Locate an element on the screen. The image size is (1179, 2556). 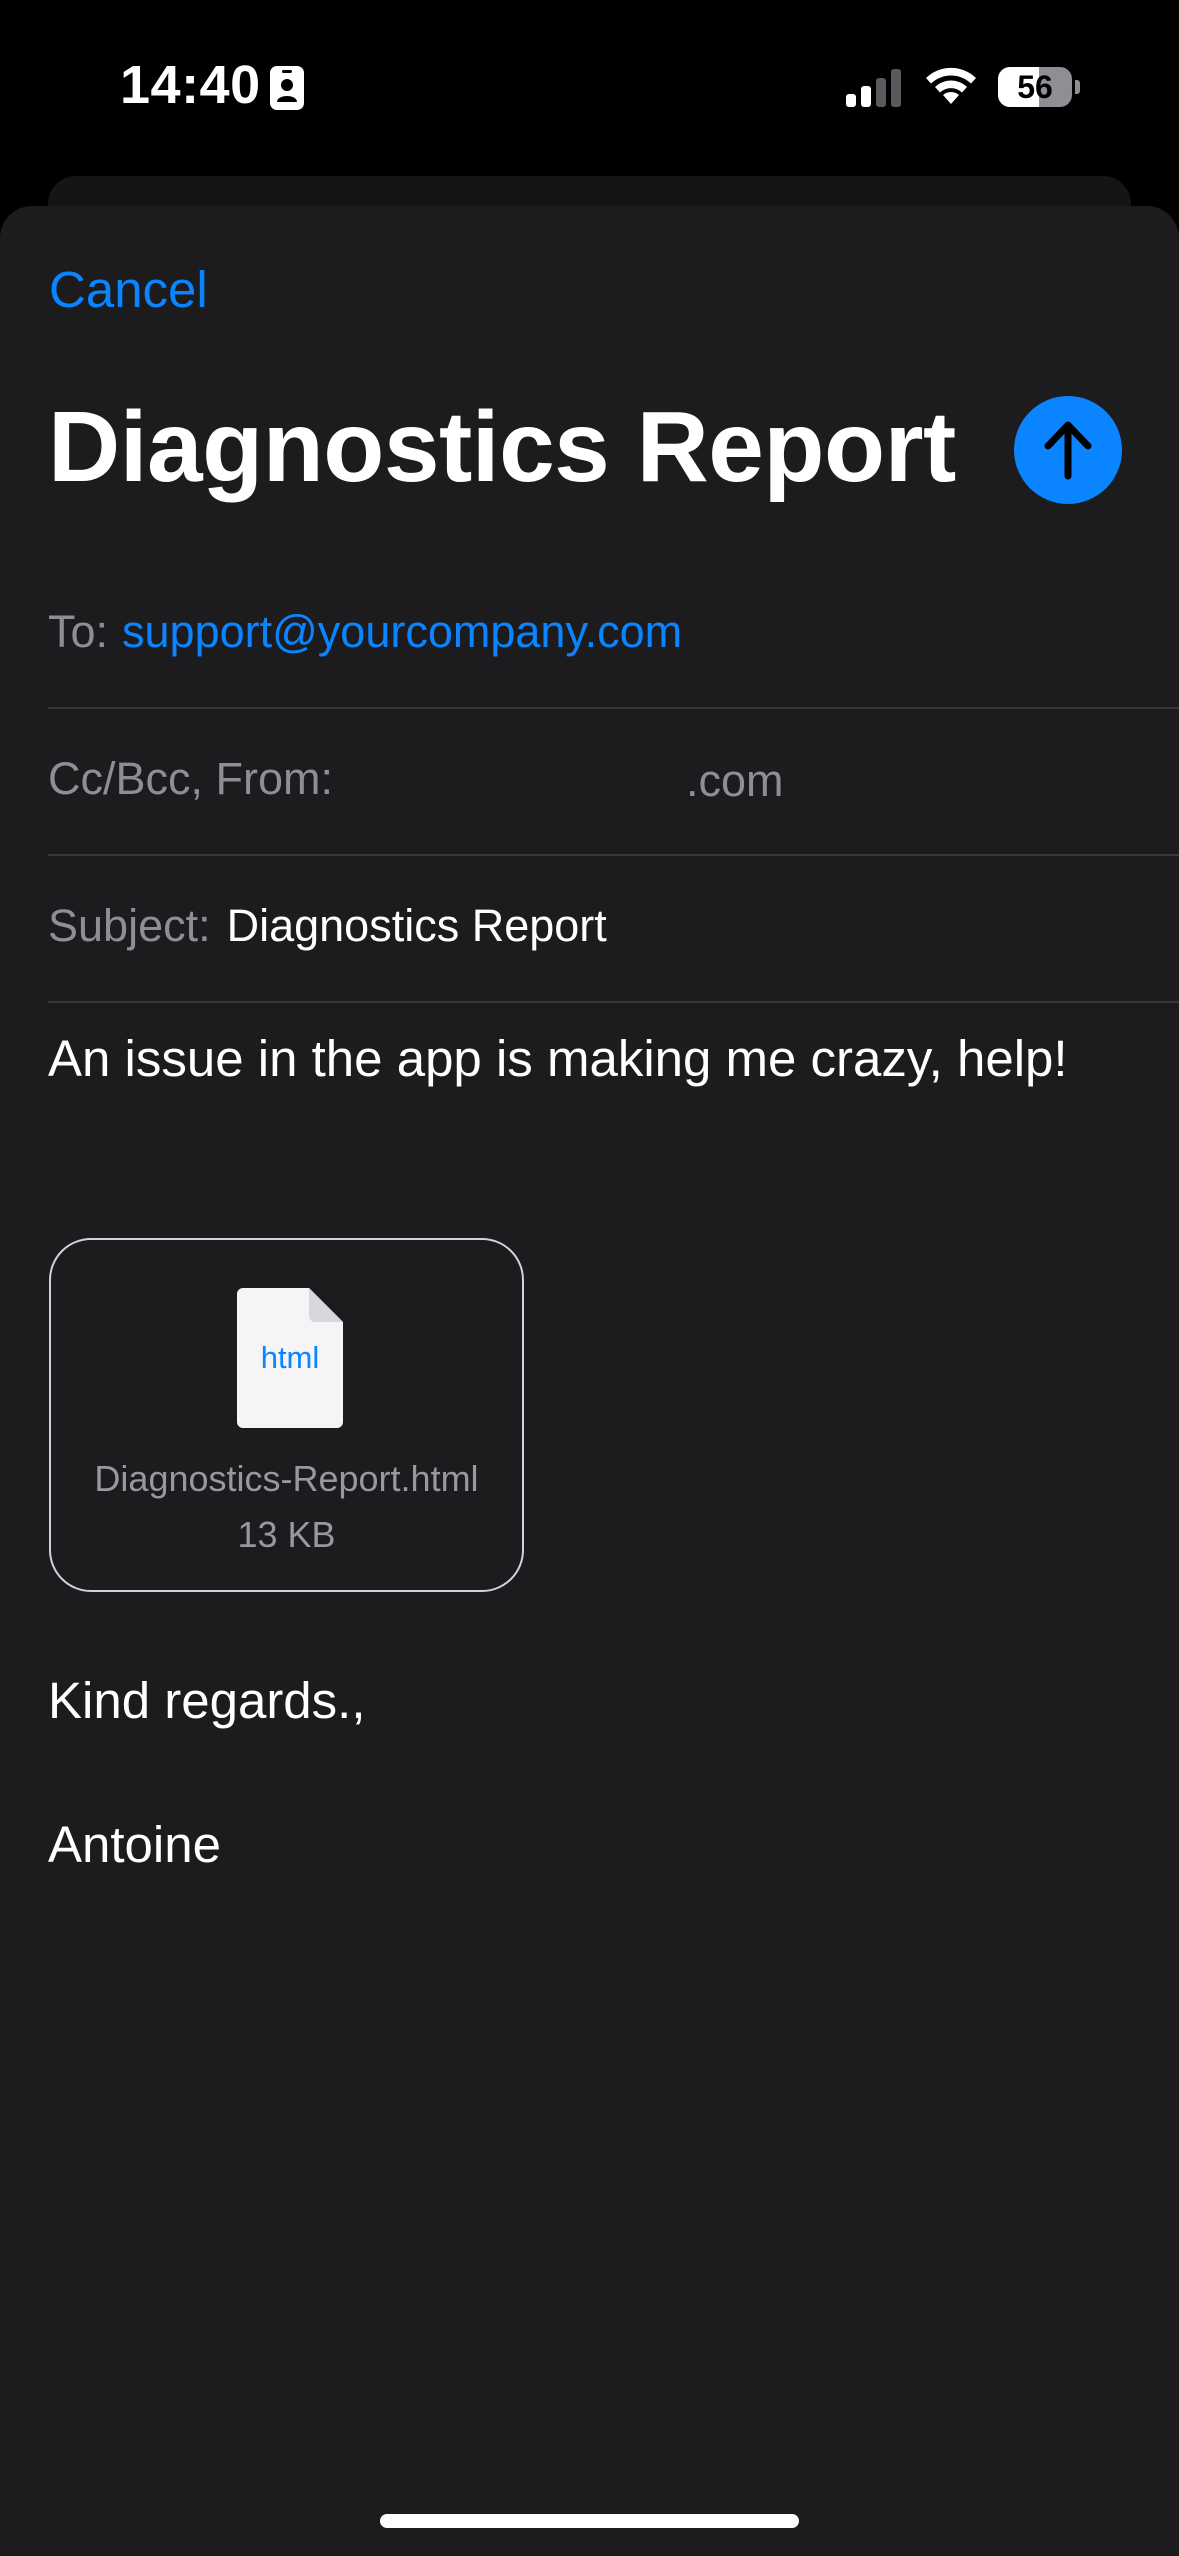
html-file-icon: html is located at coordinates (290, 1358).